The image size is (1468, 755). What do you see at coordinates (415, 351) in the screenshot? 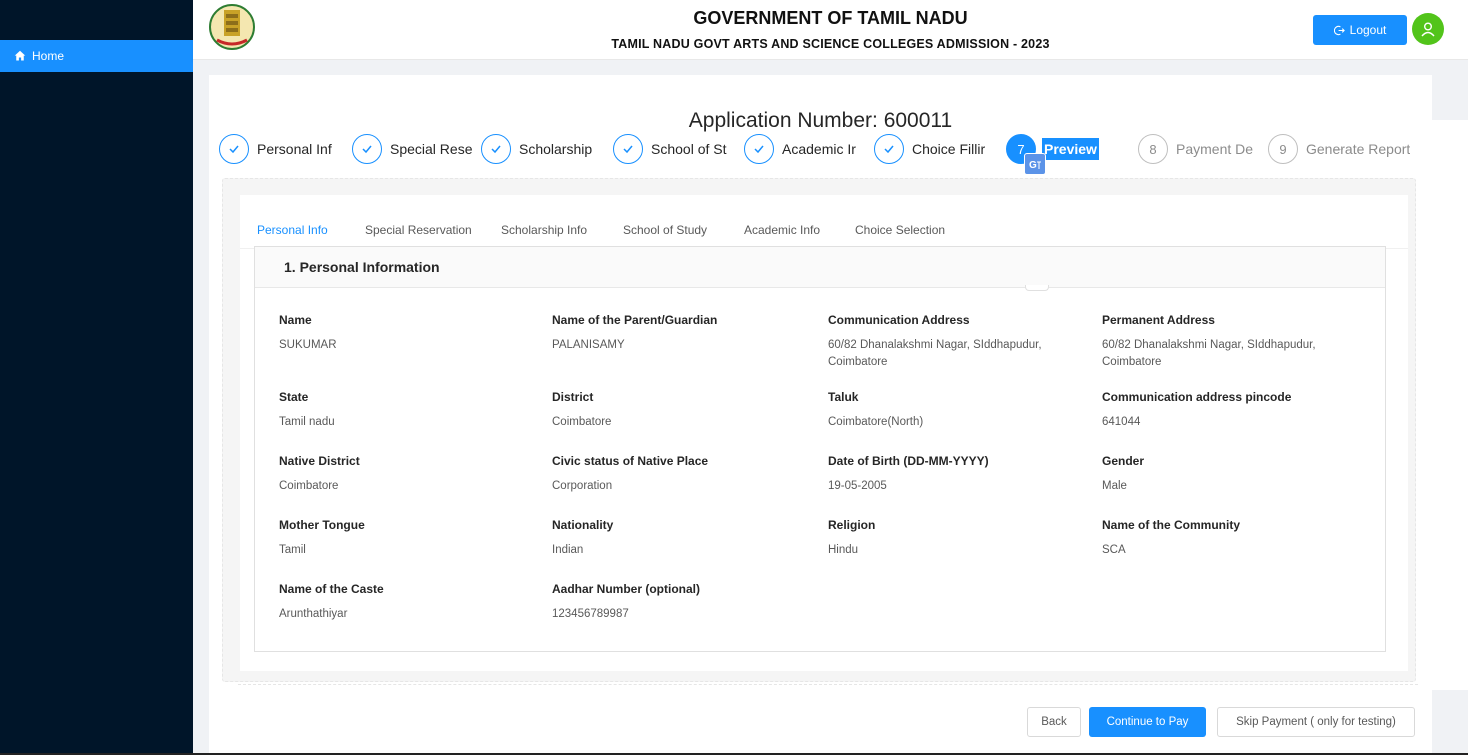
I see `field-name: Name SUKUMAR` at bounding box center [415, 351].